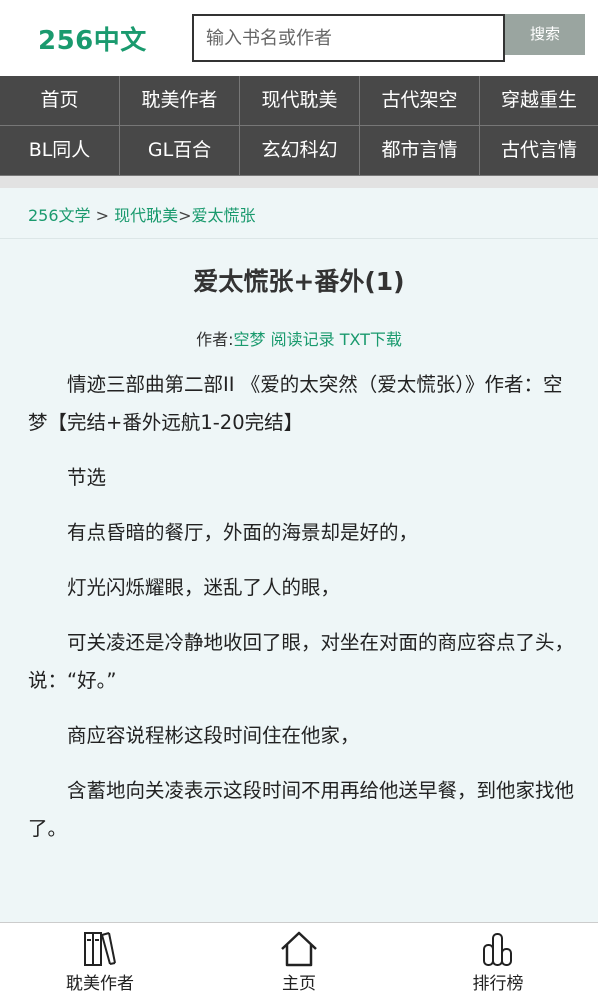 The width and height of the screenshot is (598, 998). I want to click on nav-item-urban-romance: 都市言情, so click(420, 151).